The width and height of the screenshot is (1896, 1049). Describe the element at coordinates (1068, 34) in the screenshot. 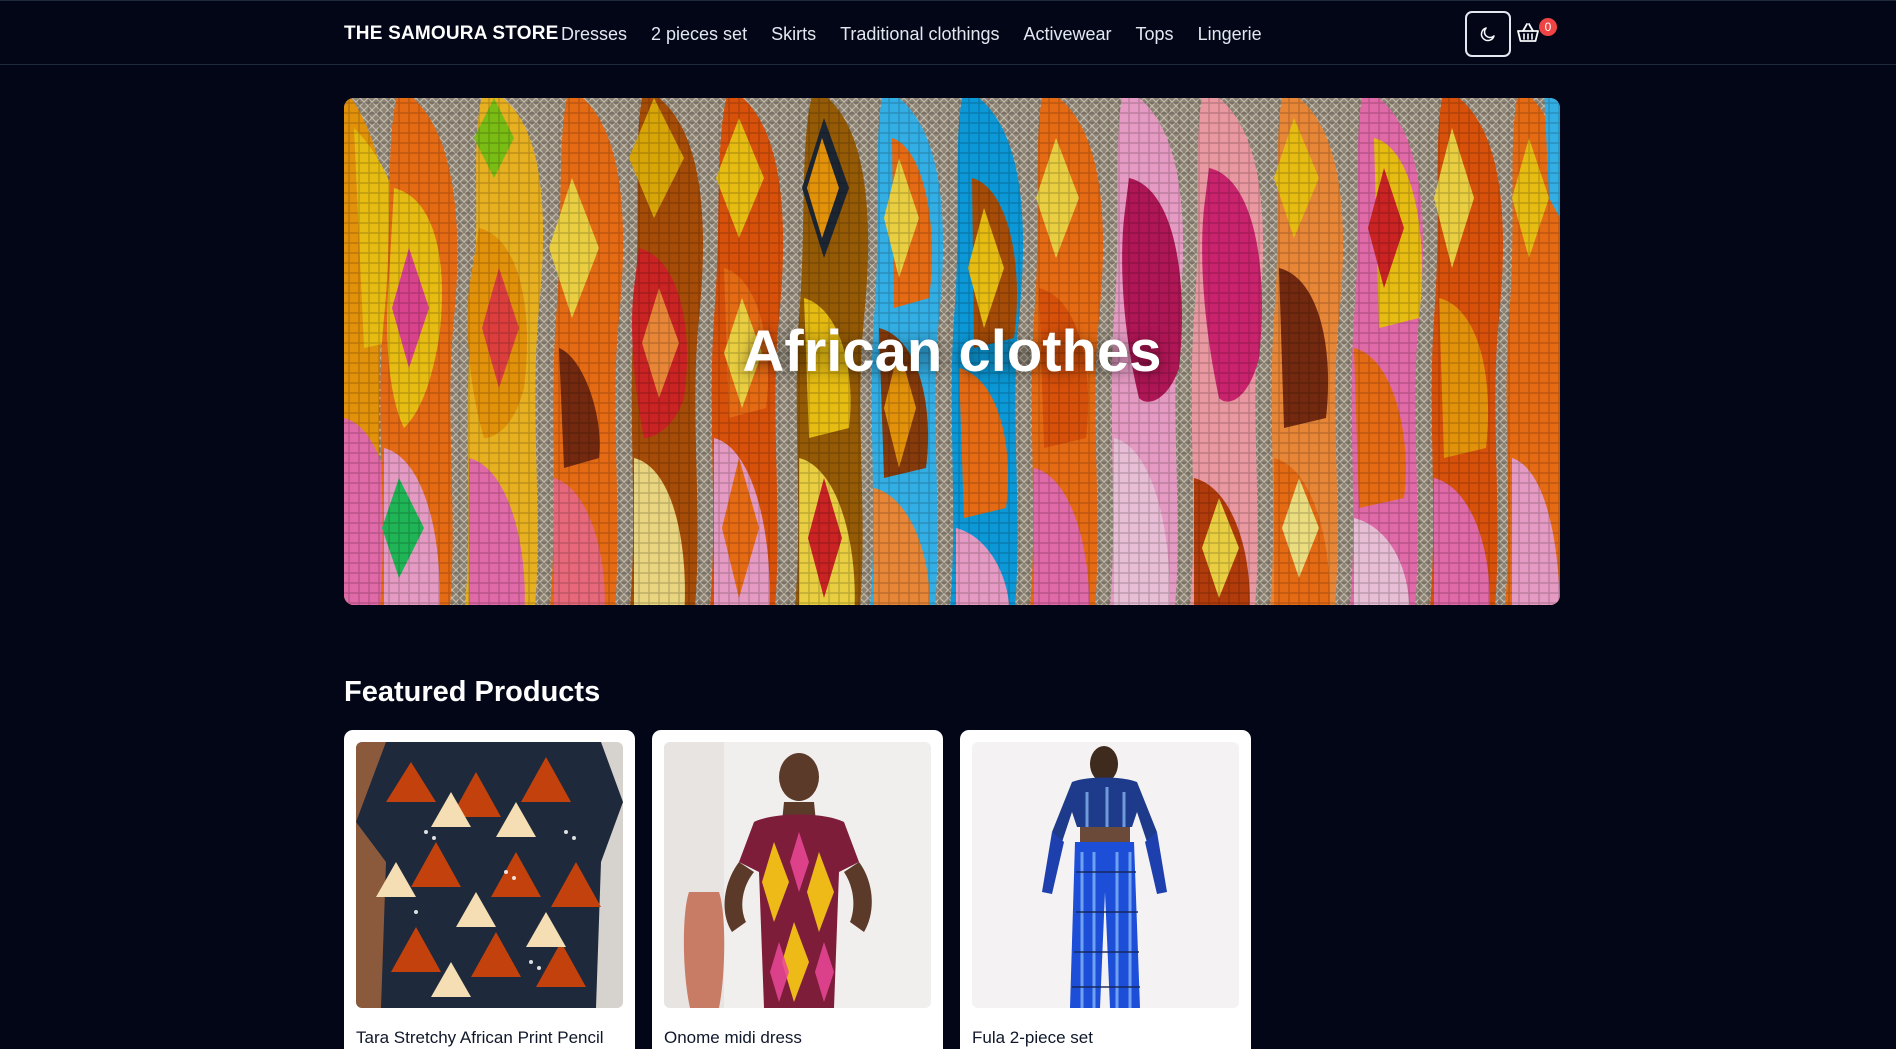

I see `nav-activewear: Activewear` at that location.